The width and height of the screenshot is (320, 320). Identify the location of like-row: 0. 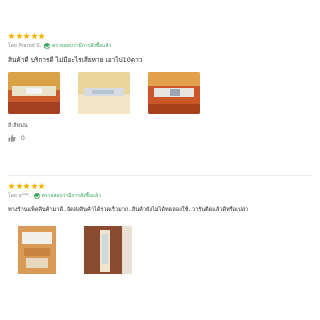
(160, 138).